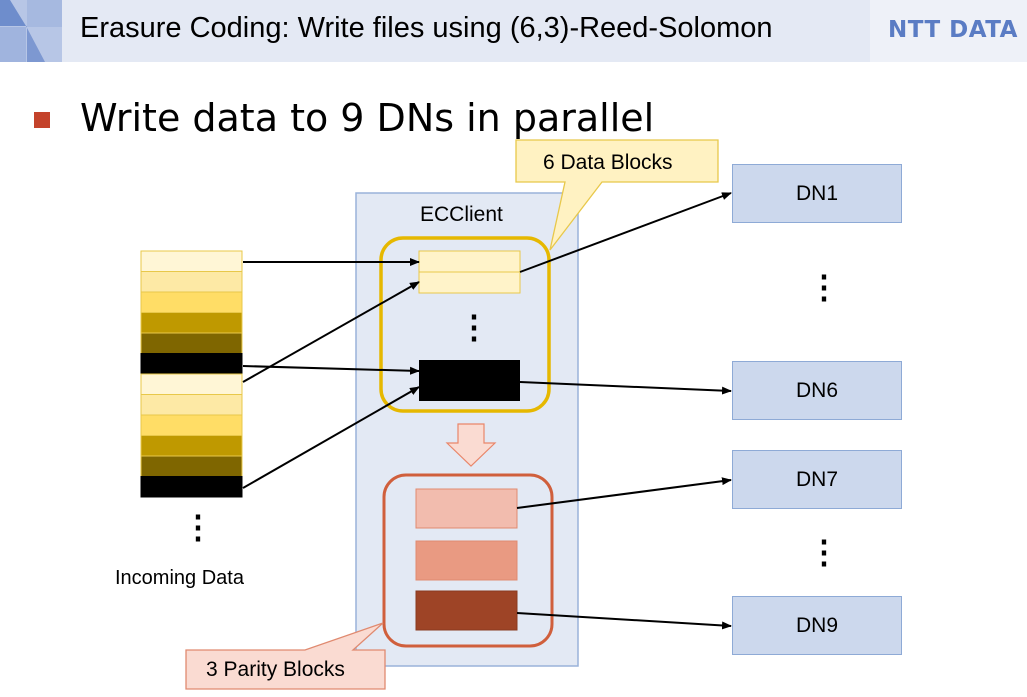 The image size is (1027, 697). What do you see at coordinates (817, 193) in the screenshot?
I see `datanode-dn1: DN1` at bounding box center [817, 193].